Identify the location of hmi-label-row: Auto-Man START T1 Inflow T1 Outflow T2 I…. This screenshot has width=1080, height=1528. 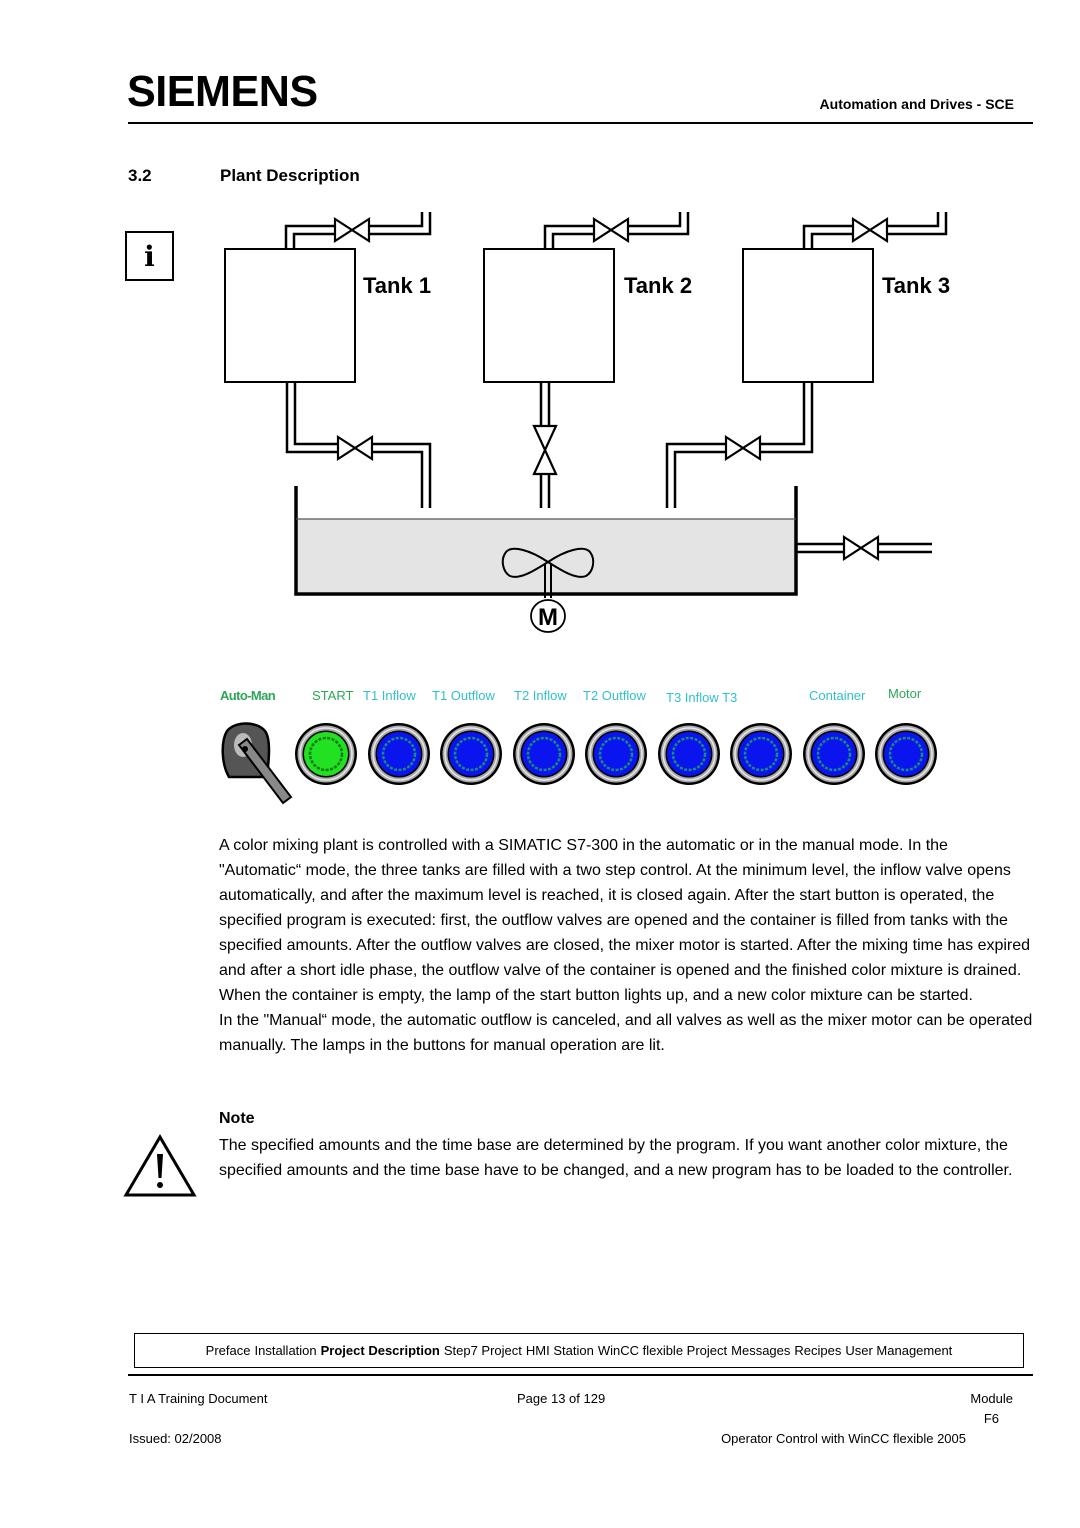
(590, 698).